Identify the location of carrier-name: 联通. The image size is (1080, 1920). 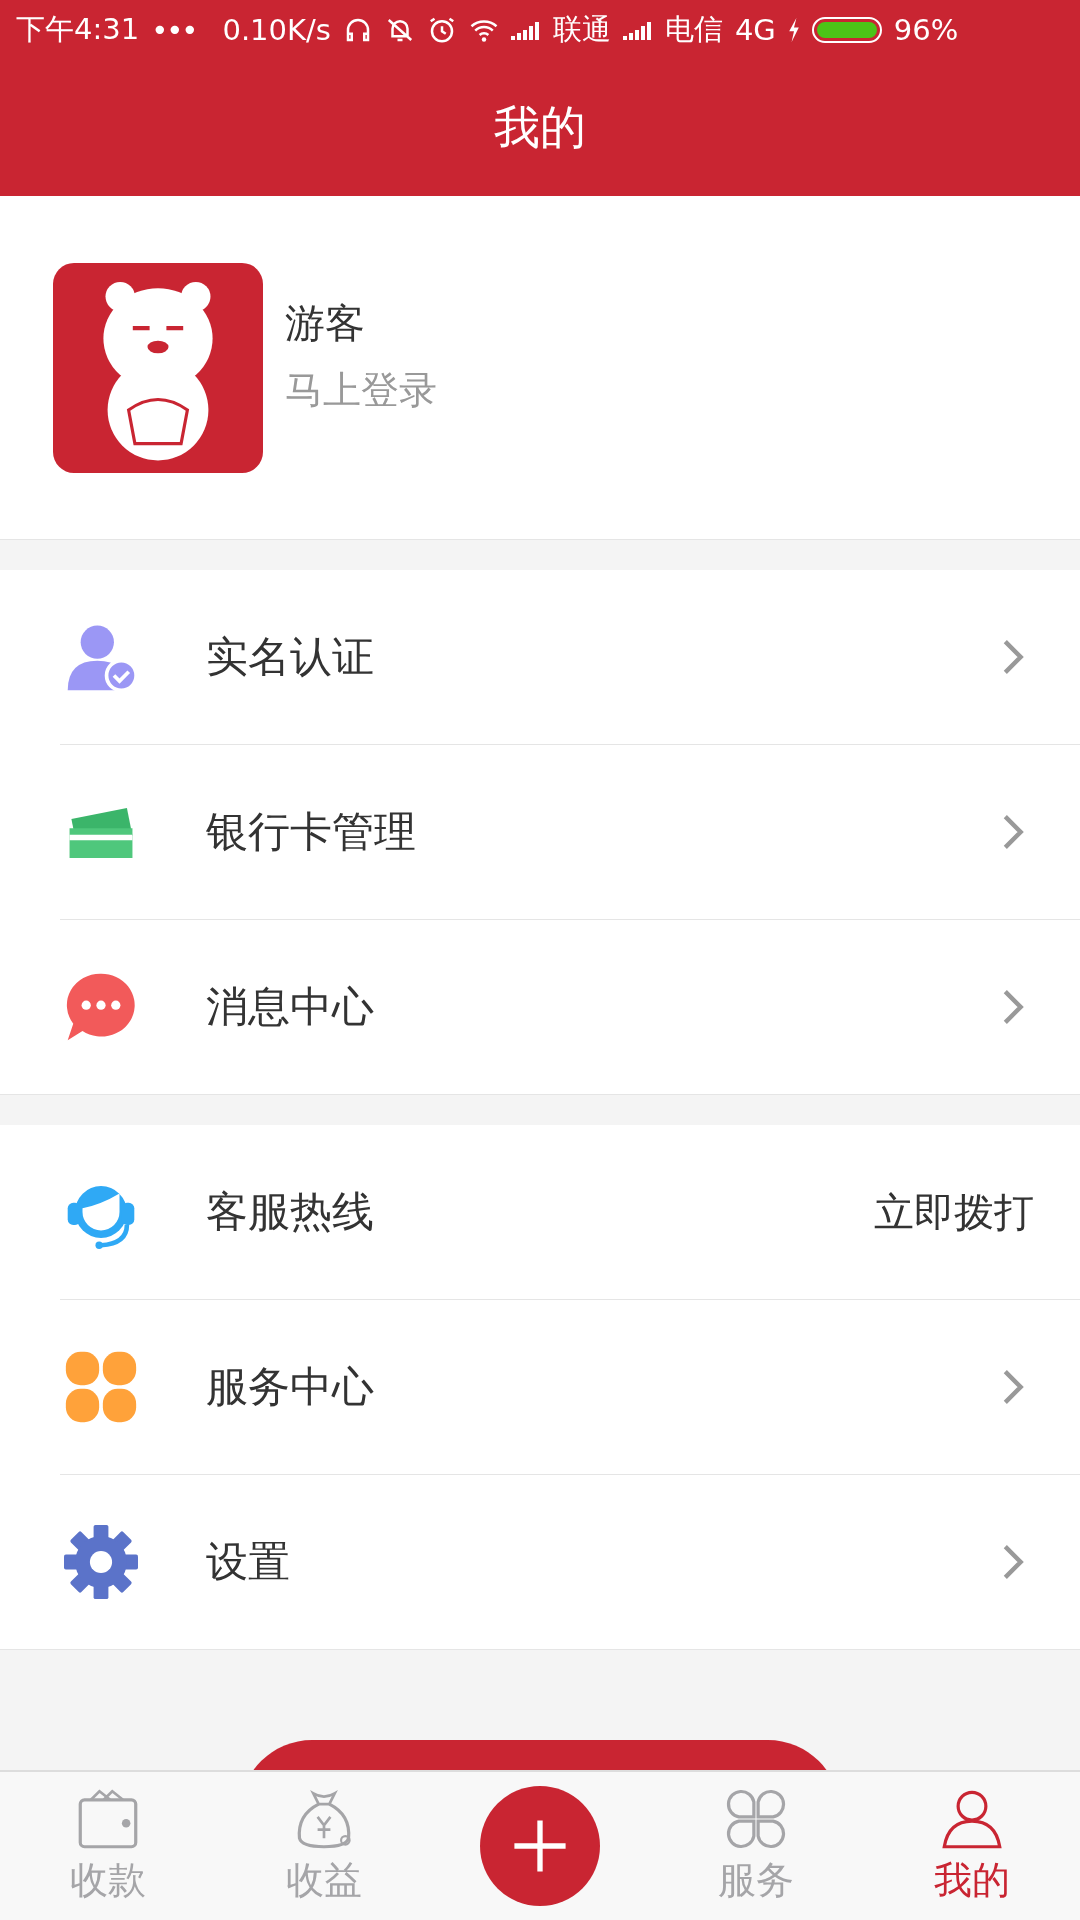
(581, 29).